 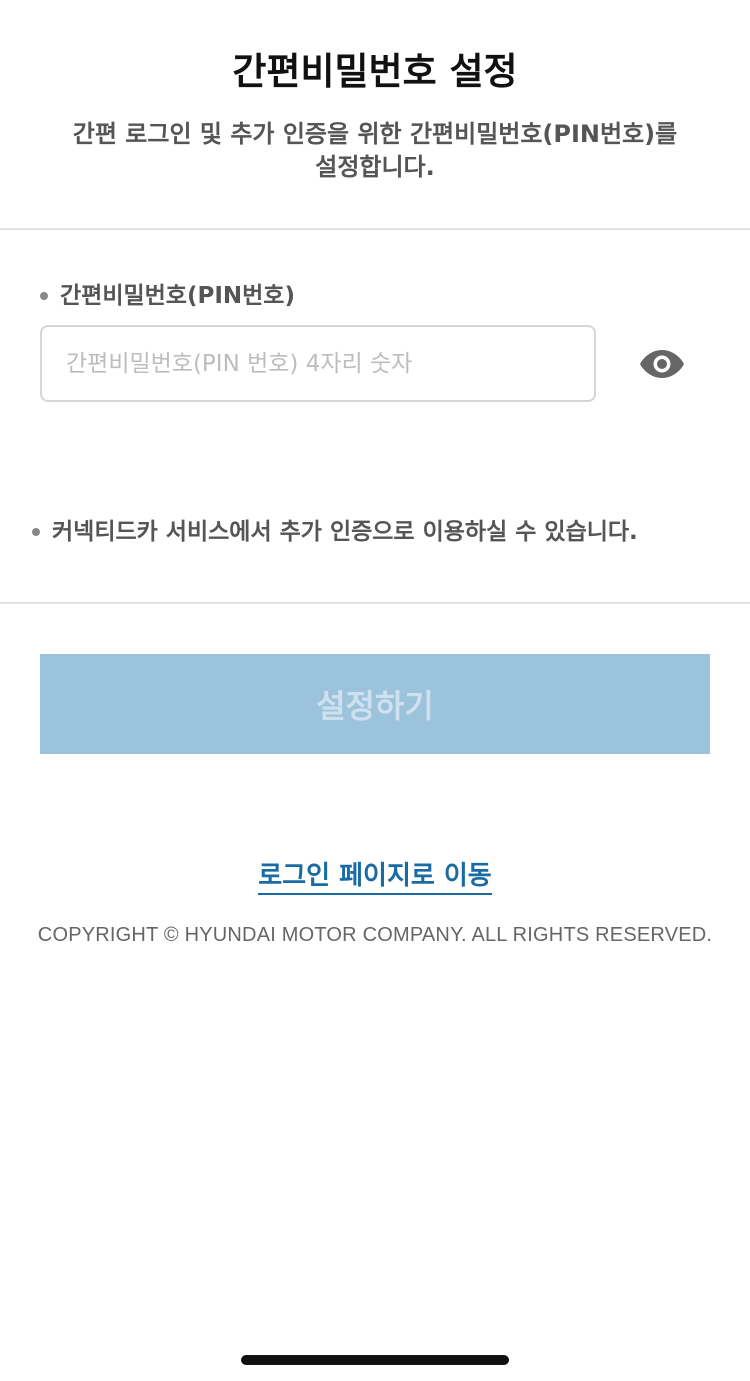 I want to click on top-divider, so click(x=375, y=229).